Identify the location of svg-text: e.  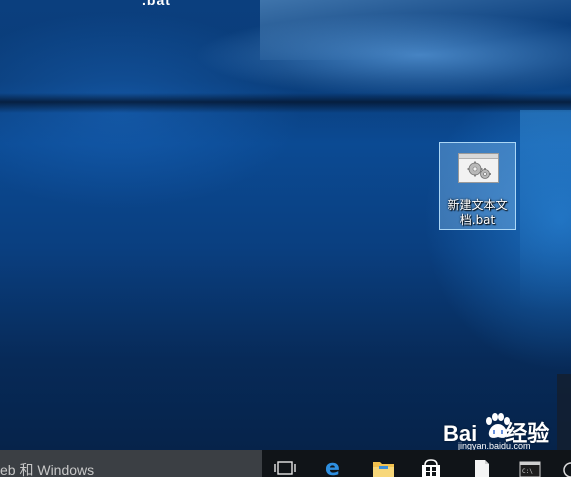
(332, 466).